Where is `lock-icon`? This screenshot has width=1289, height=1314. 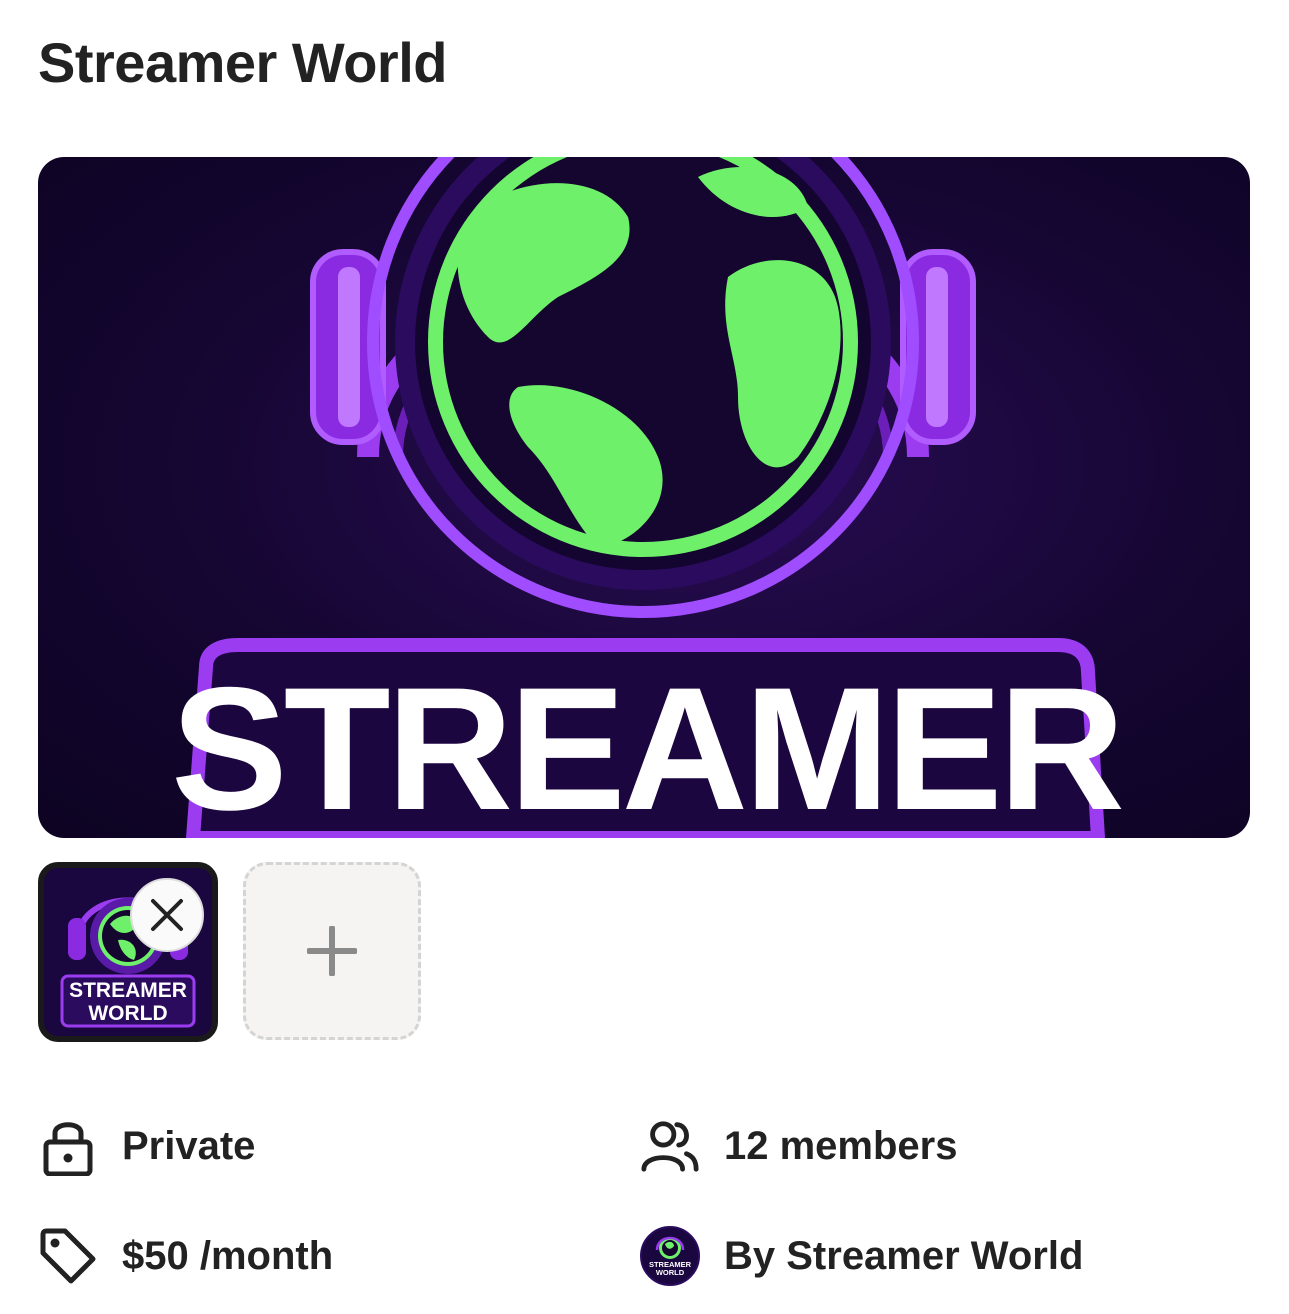
lock-icon is located at coordinates (68, 1146).